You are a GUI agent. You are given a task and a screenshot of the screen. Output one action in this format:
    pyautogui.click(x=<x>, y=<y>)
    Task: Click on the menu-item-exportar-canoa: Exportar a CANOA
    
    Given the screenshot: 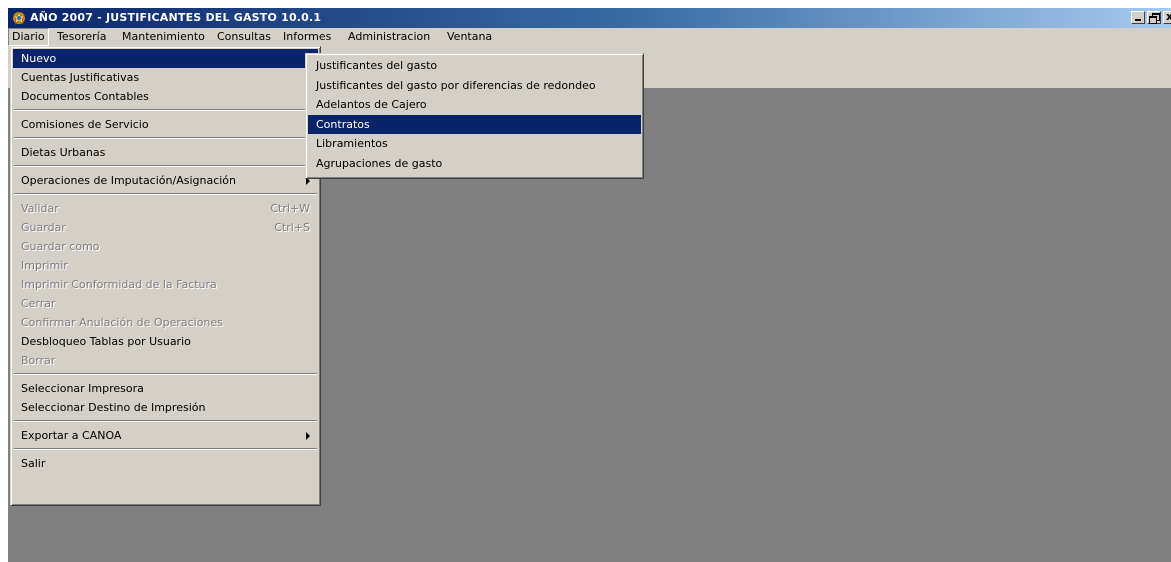 What is the action you would take?
    pyautogui.click(x=165, y=435)
    